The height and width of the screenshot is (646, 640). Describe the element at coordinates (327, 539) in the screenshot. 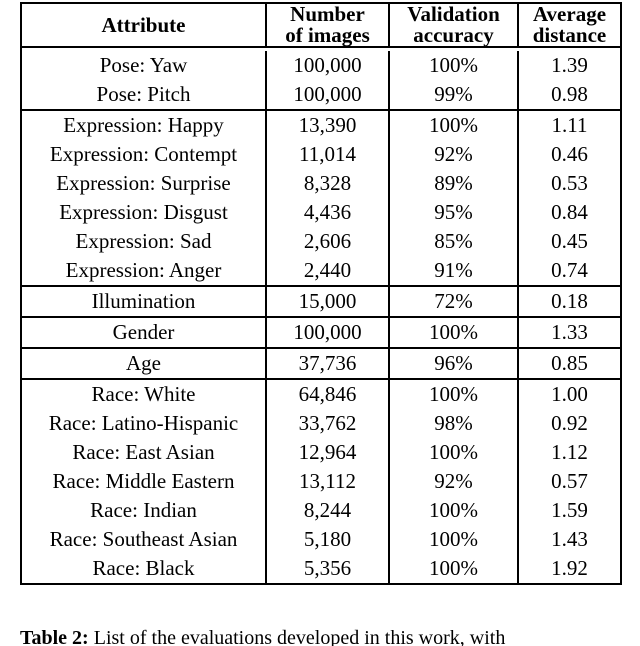

I see `cell-number-of-images: 5,180` at that location.